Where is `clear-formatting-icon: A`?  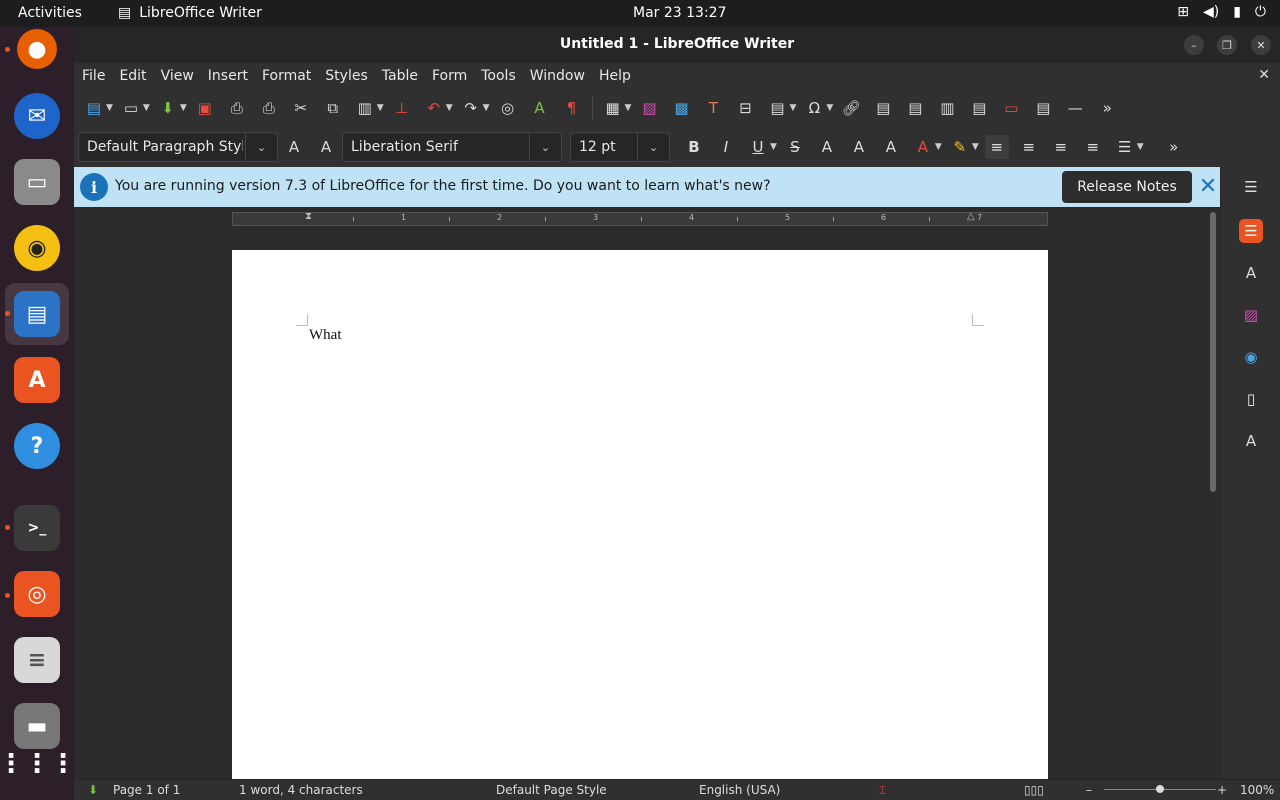 clear-formatting-icon: A is located at coordinates (891, 147).